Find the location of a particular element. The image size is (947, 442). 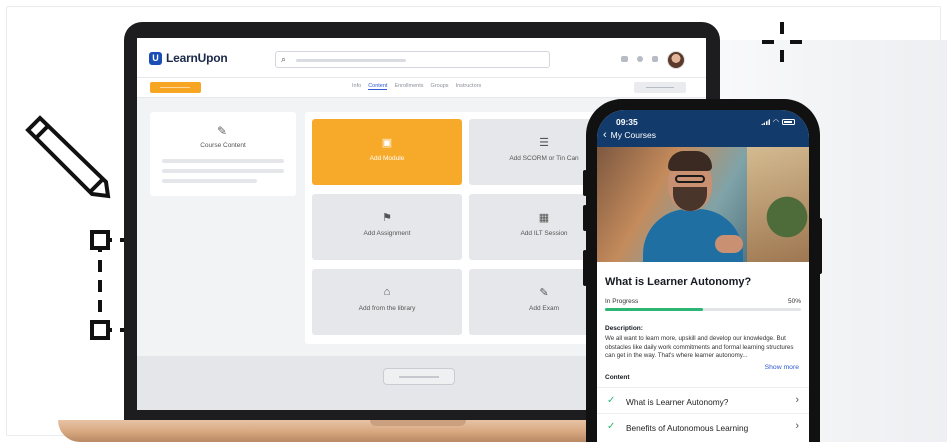

course-content-card: ✎ Course Content is located at coordinates (223, 154).